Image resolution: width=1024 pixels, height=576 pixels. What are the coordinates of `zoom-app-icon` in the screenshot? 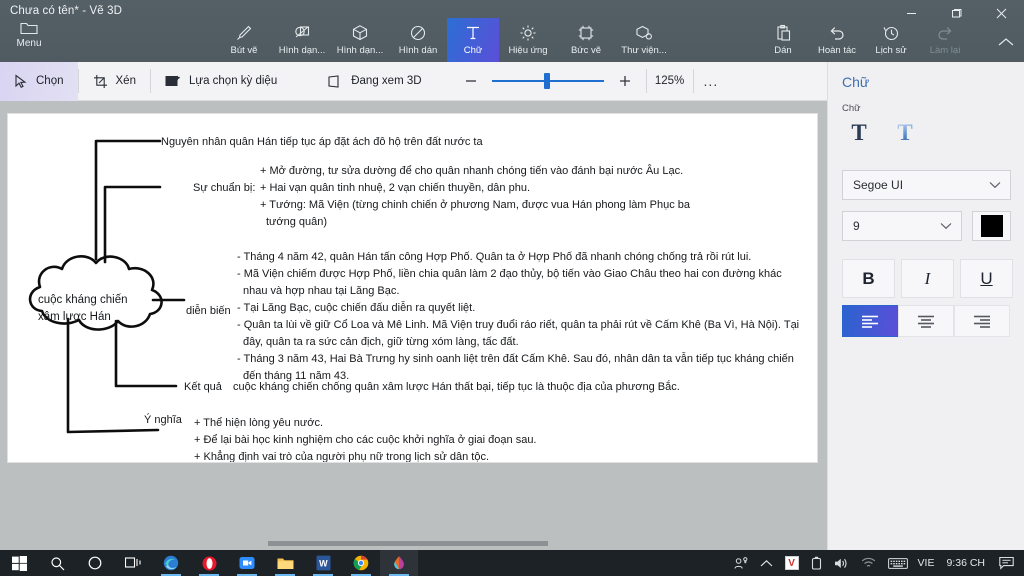 It's located at (247, 563).